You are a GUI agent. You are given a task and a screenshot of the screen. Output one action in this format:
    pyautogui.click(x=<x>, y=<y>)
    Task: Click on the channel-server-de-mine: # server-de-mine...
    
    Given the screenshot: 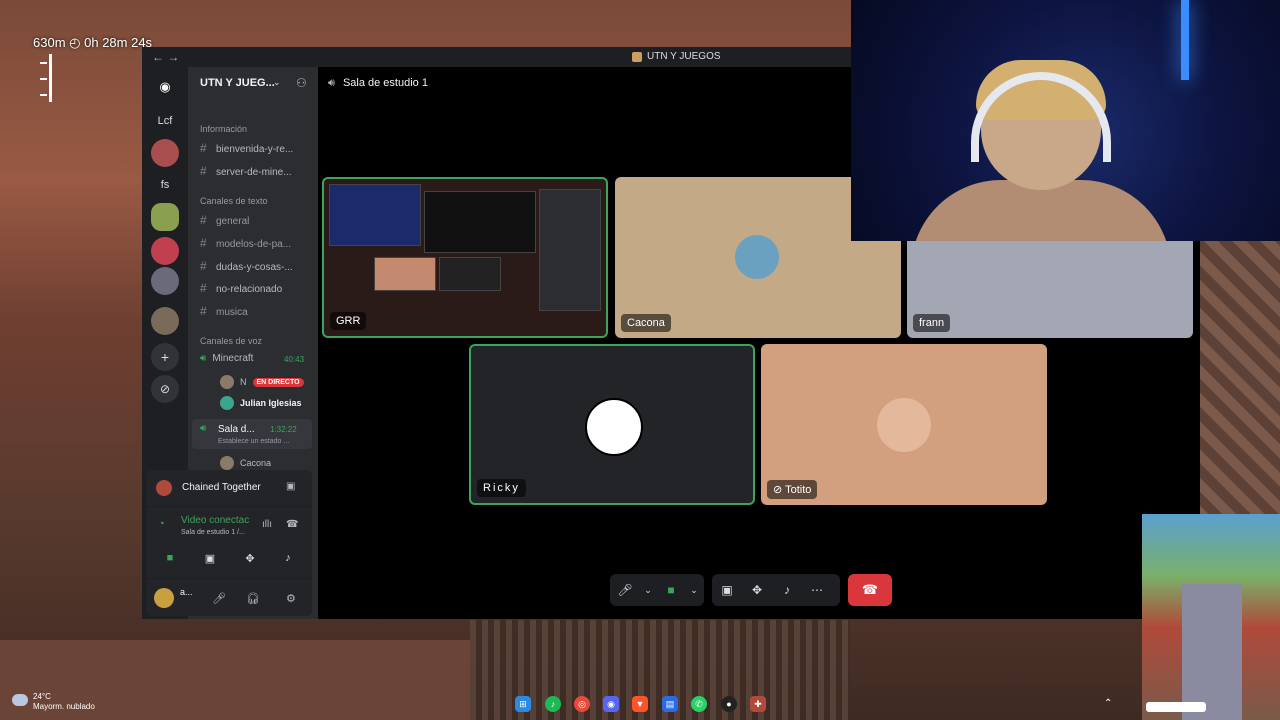 What is the action you would take?
    pyautogui.click(x=246, y=171)
    